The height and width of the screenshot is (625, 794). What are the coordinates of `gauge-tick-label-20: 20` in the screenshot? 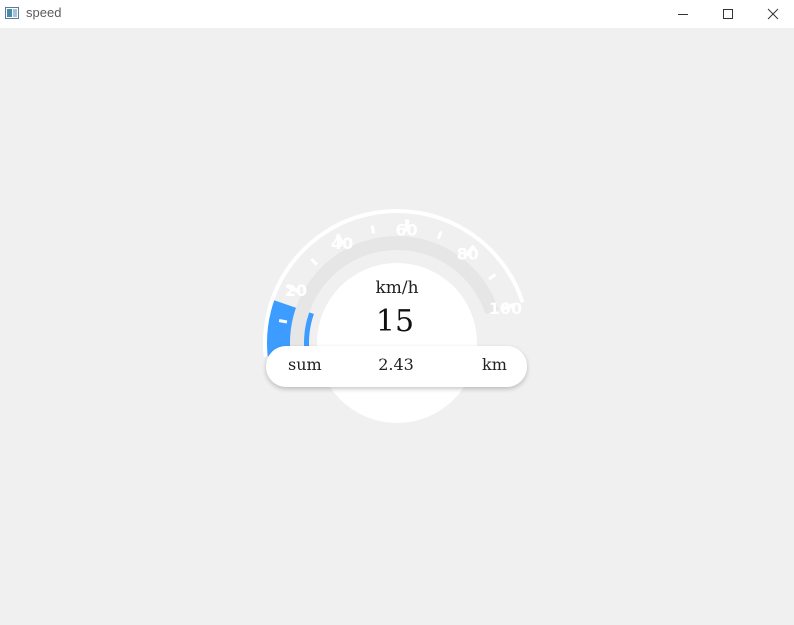 It's located at (296, 290).